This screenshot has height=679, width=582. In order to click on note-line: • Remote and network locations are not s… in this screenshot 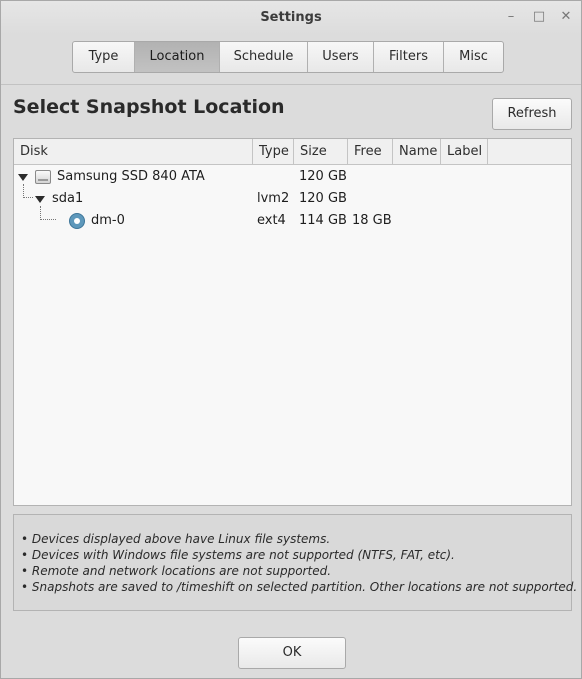, I will do `click(176, 571)`.